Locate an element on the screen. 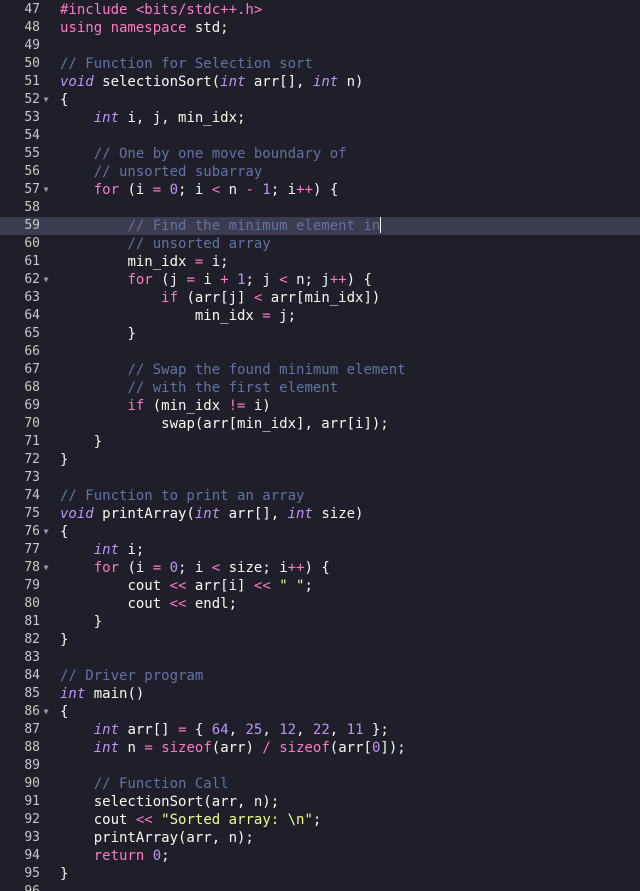  code-line: 83 is located at coordinates (320, 658).